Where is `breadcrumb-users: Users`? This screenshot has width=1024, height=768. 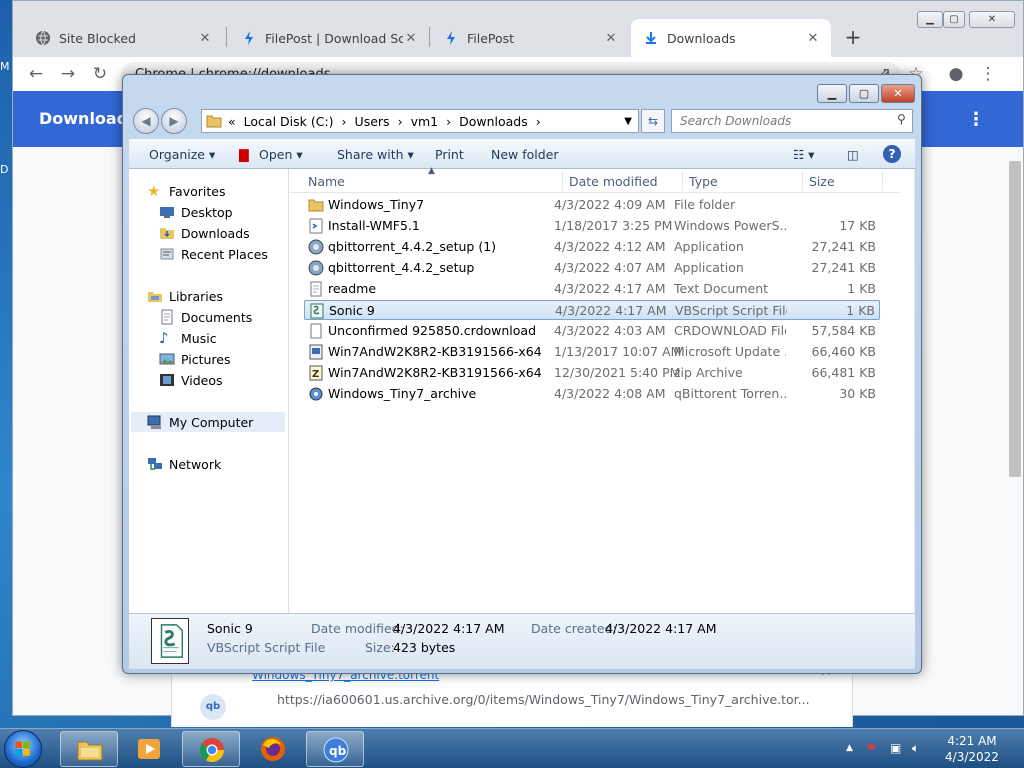 breadcrumb-users: Users is located at coordinates (372, 121).